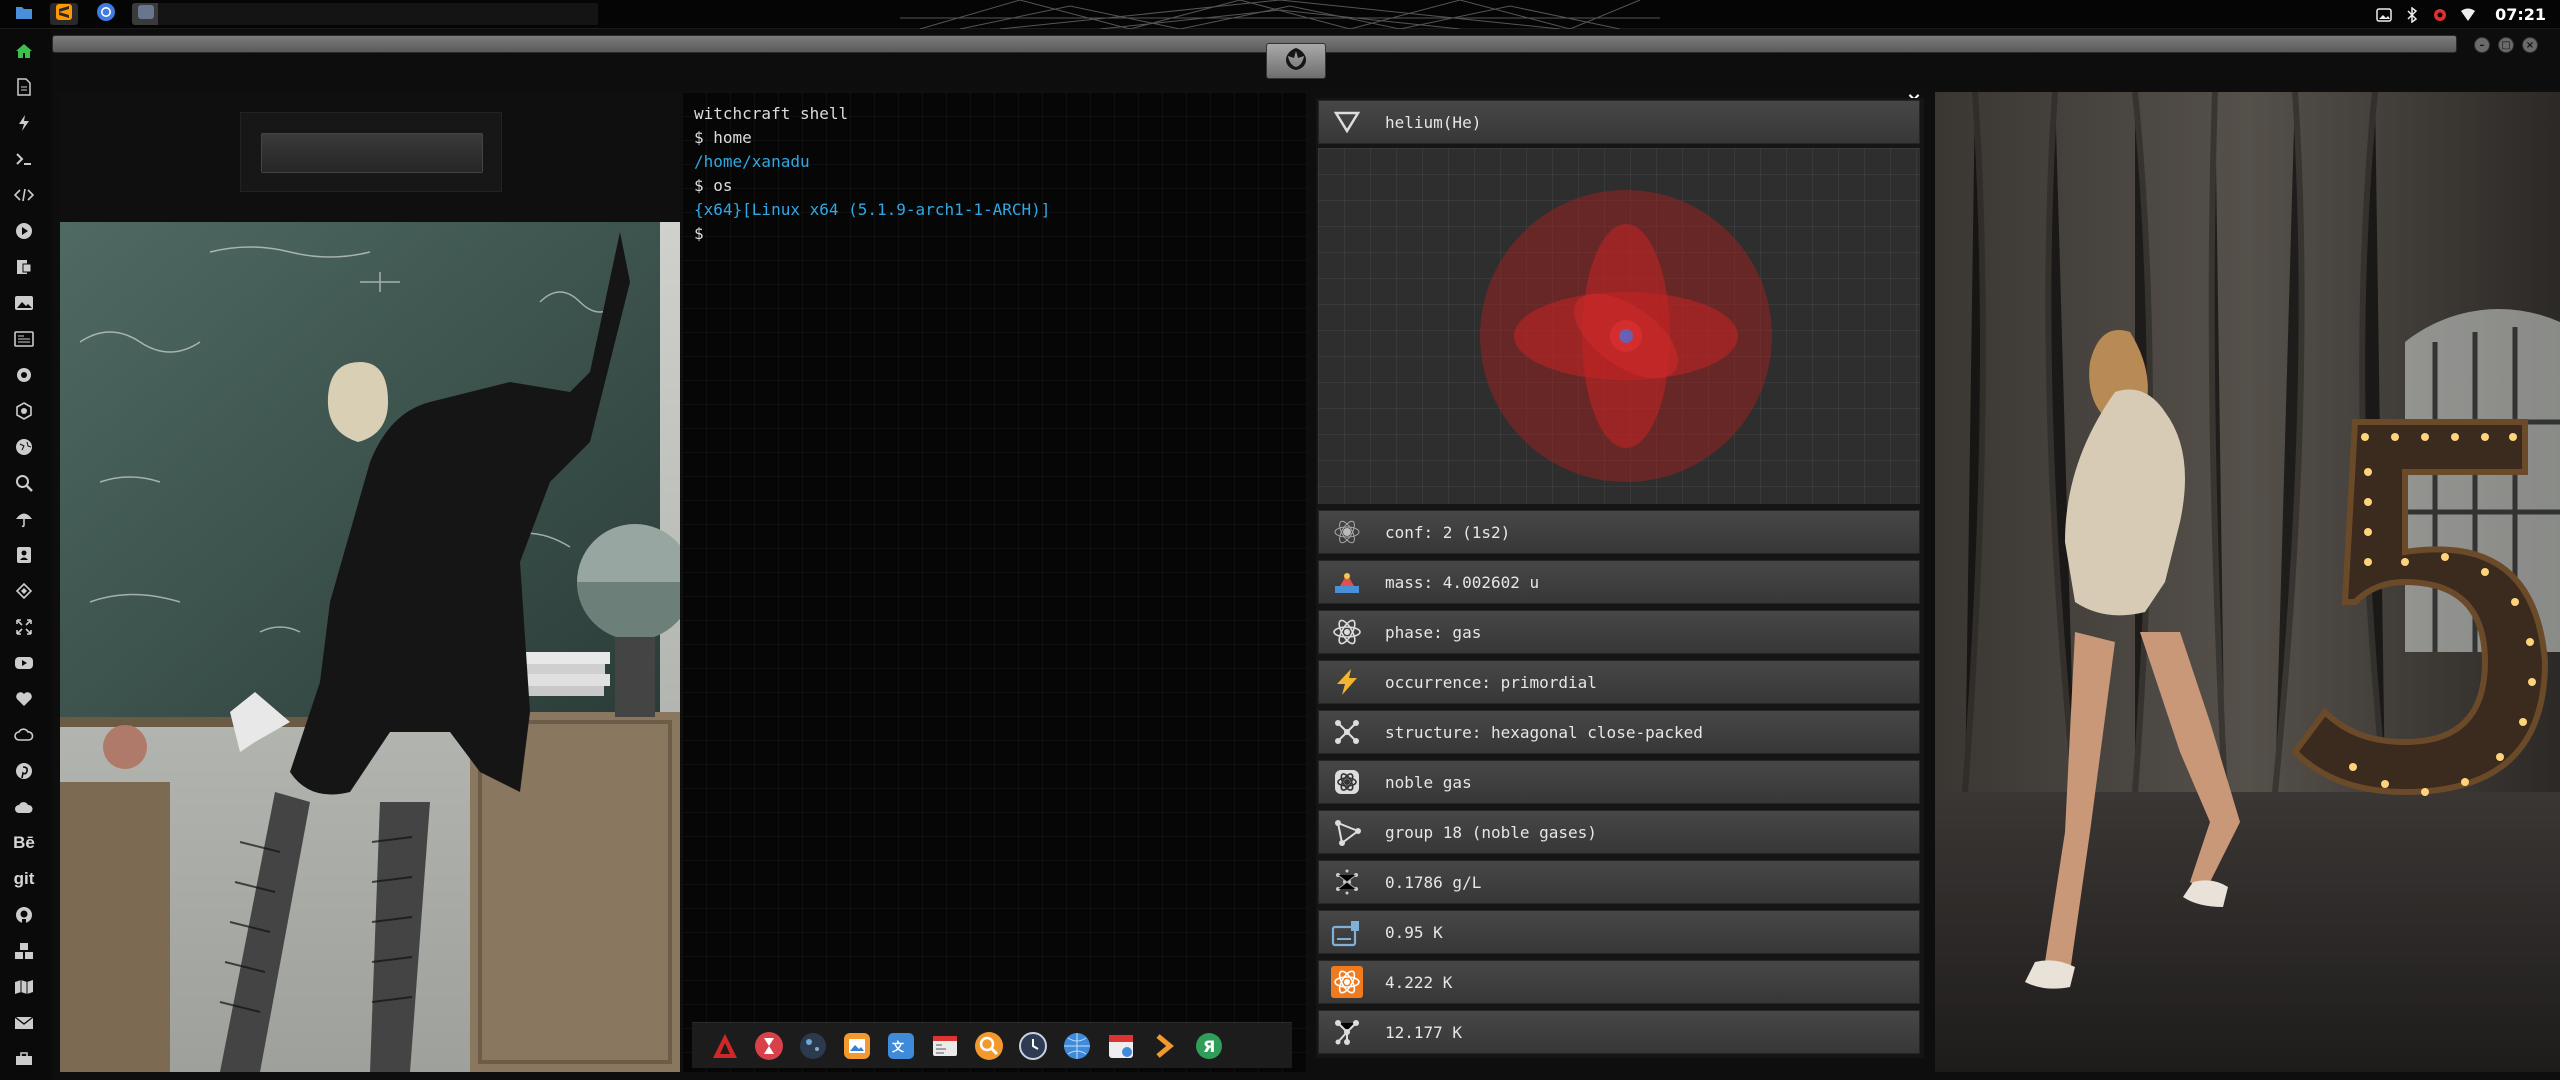  I want to click on yandex-app-icon: Я, so click(1209, 1046).